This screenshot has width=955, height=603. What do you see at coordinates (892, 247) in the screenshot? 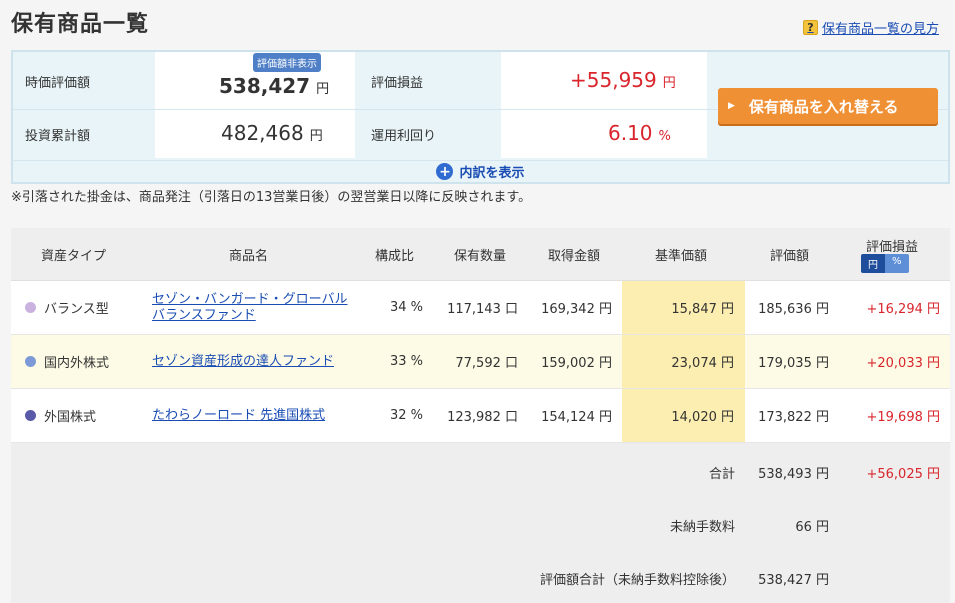
I see `th-gain: 評価損益` at bounding box center [892, 247].